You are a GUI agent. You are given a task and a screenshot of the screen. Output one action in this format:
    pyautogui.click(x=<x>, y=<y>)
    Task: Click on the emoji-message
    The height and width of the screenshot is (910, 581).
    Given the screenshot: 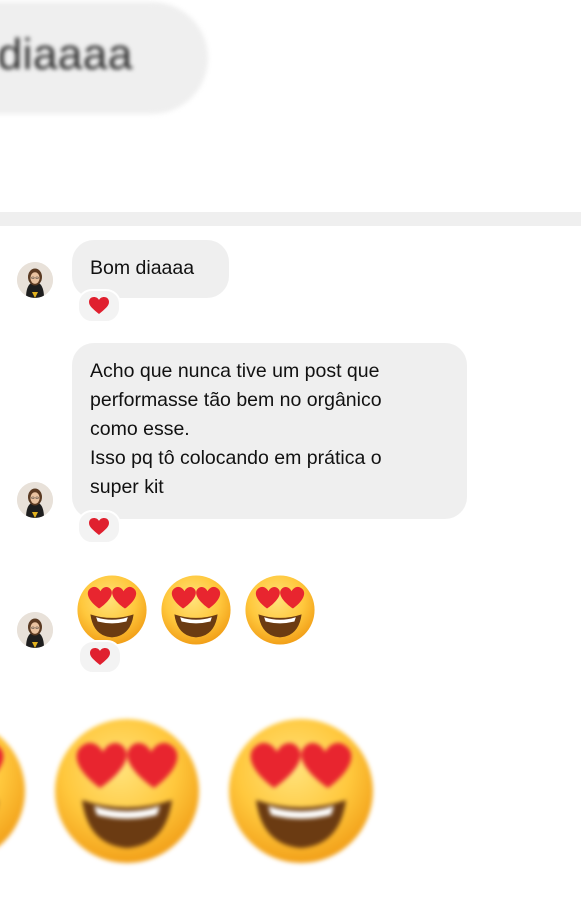 What is the action you would take?
    pyautogui.click(x=196, y=610)
    